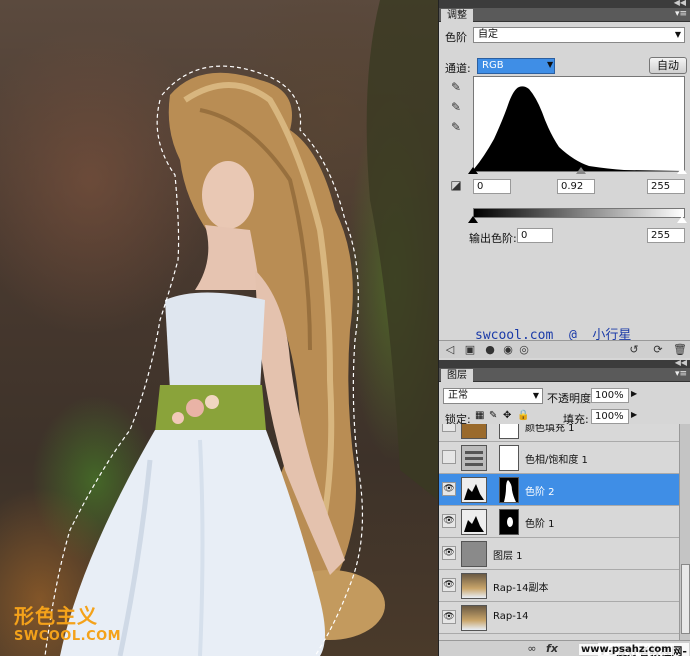 This screenshot has height=656, width=690. I want to click on lock-move-icon: ✥, so click(507, 415).